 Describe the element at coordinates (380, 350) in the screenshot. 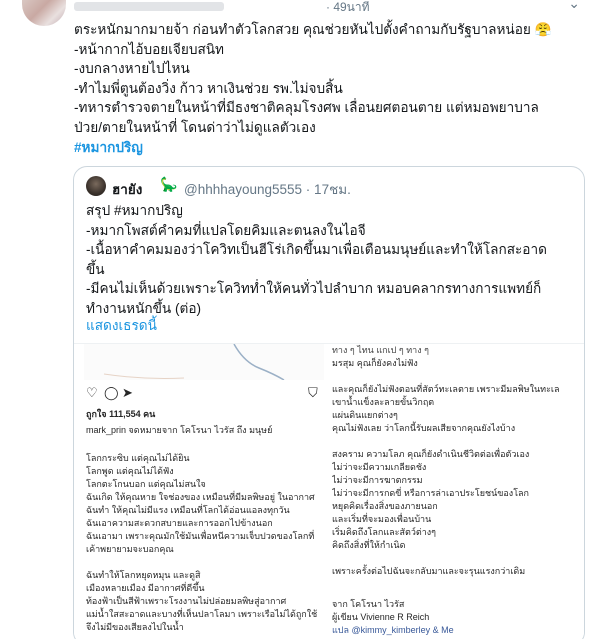

I see `poem-line: ทาง ๆ ไทน แกเป ๆ ทาง ๆ` at that location.